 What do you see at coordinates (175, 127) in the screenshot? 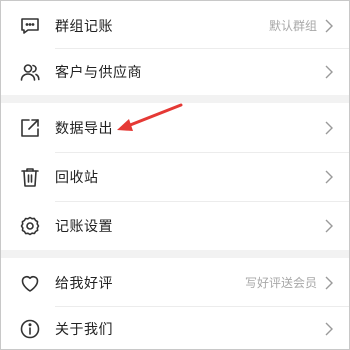
I see `menu-item-data-export: 数据导出` at bounding box center [175, 127].